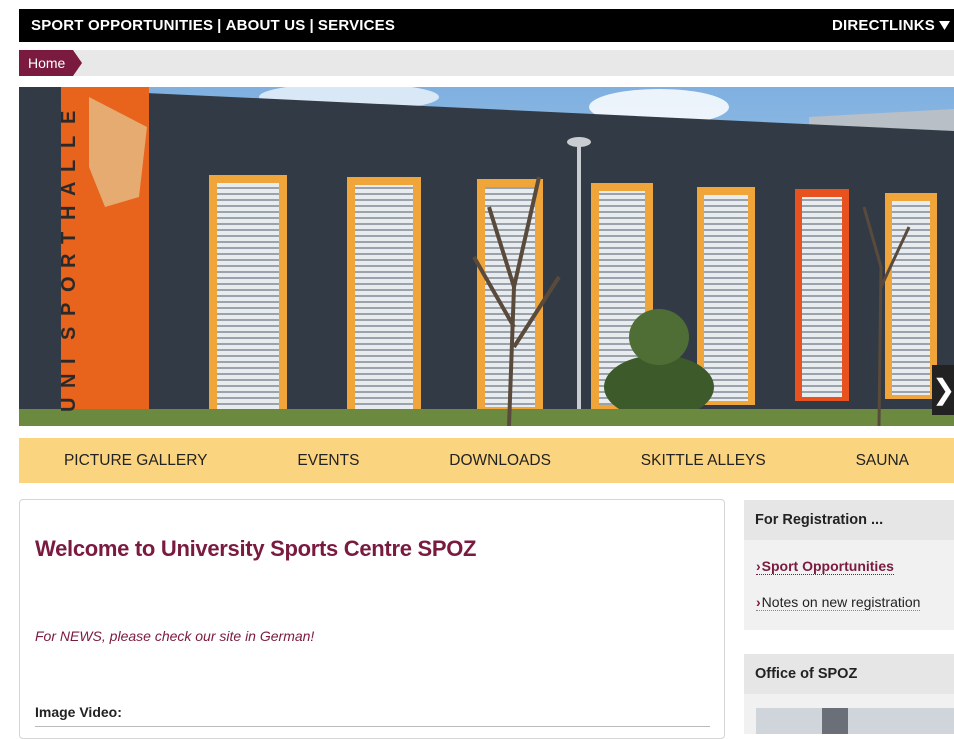 This screenshot has height=739, width=954. Describe the element at coordinates (328, 461) in the screenshot. I see `nav-events: EVENTS` at that location.